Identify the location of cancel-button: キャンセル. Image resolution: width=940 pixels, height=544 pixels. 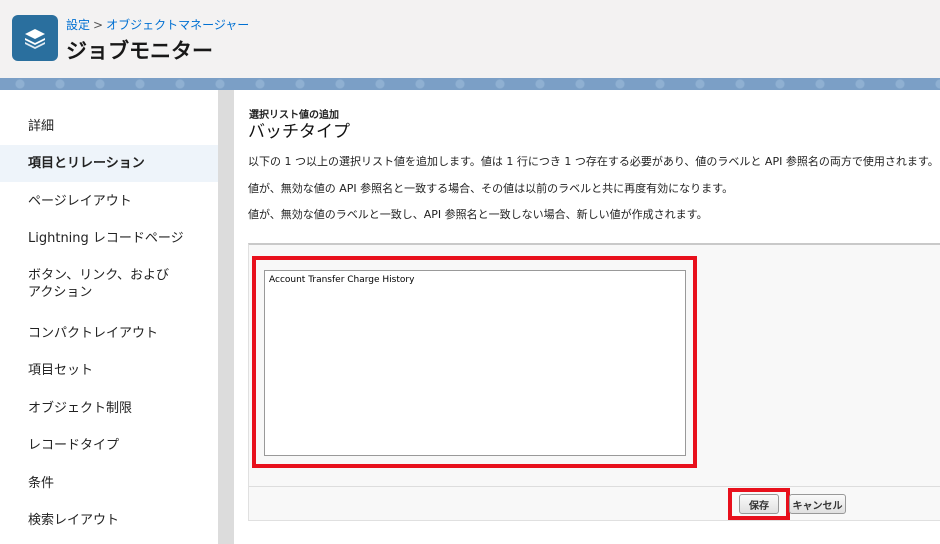
(817, 504).